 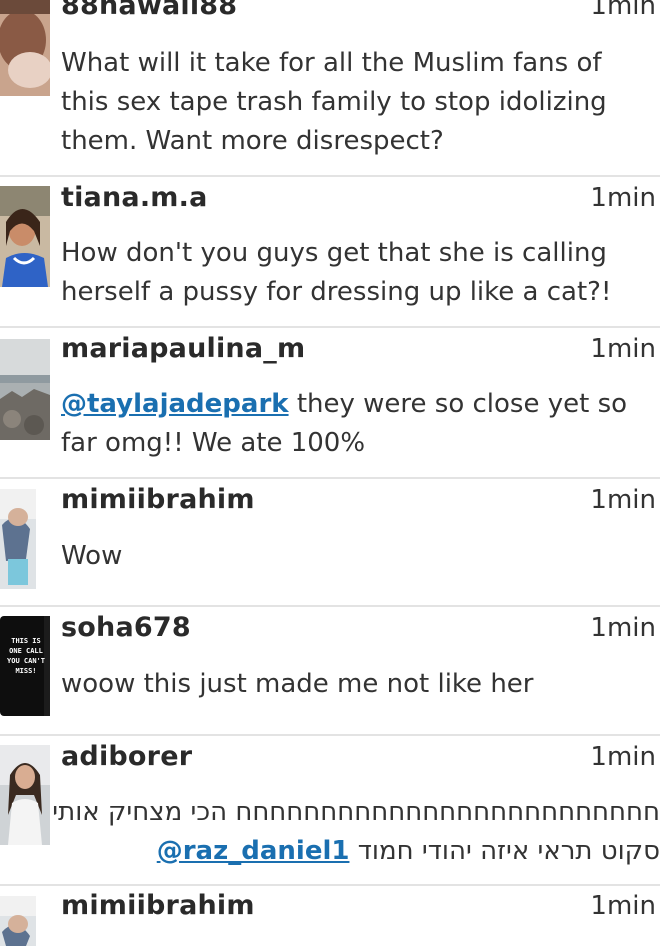 What do you see at coordinates (175, 404) in the screenshot?
I see `mention-link: @taylajadepark` at bounding box center [175, 404].